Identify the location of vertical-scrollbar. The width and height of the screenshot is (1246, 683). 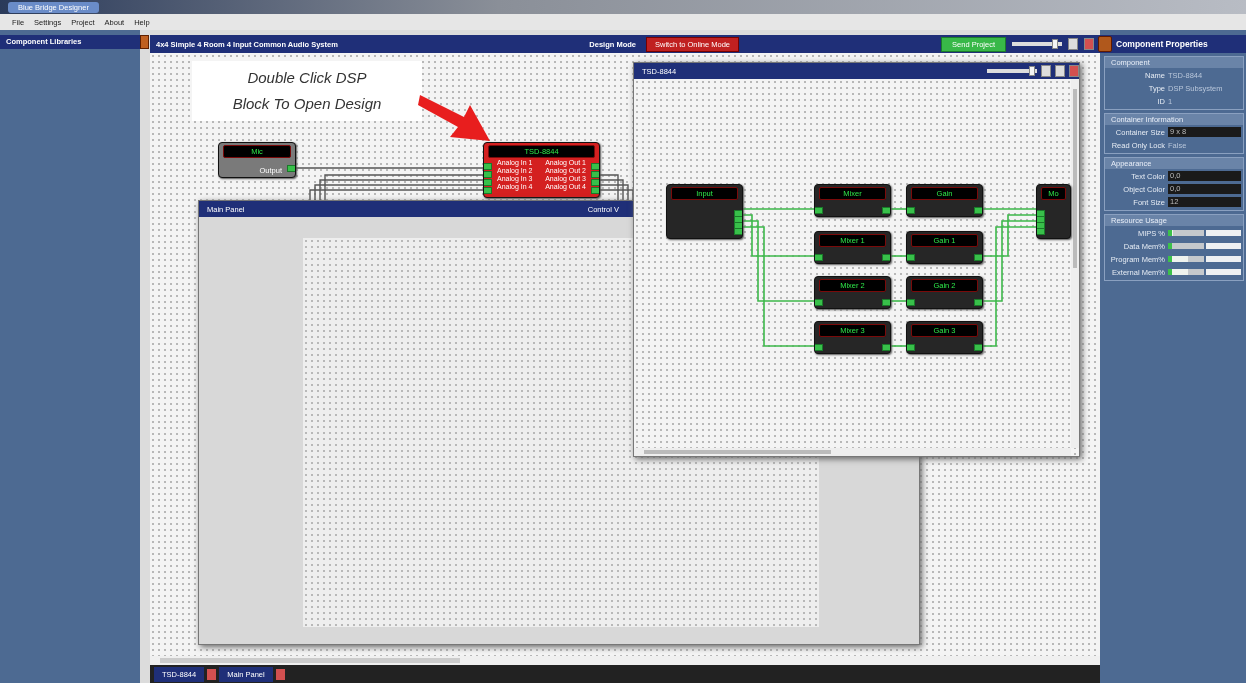
(1075, 263).